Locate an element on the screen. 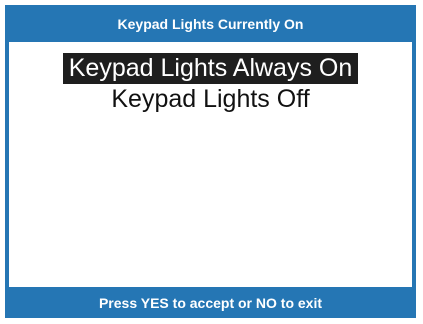  screen-footer: Press YES to accept or NO to exit is located at coordinates (210, 302).